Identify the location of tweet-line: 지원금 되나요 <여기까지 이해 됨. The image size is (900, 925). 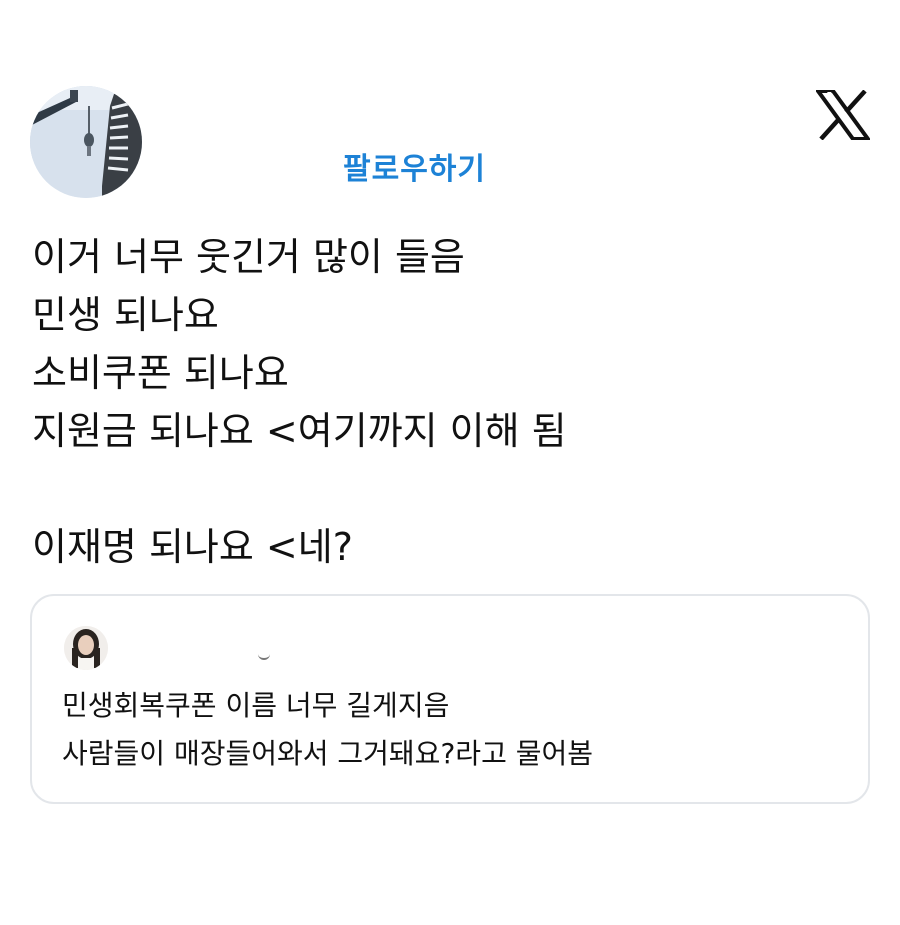
(299, 431).